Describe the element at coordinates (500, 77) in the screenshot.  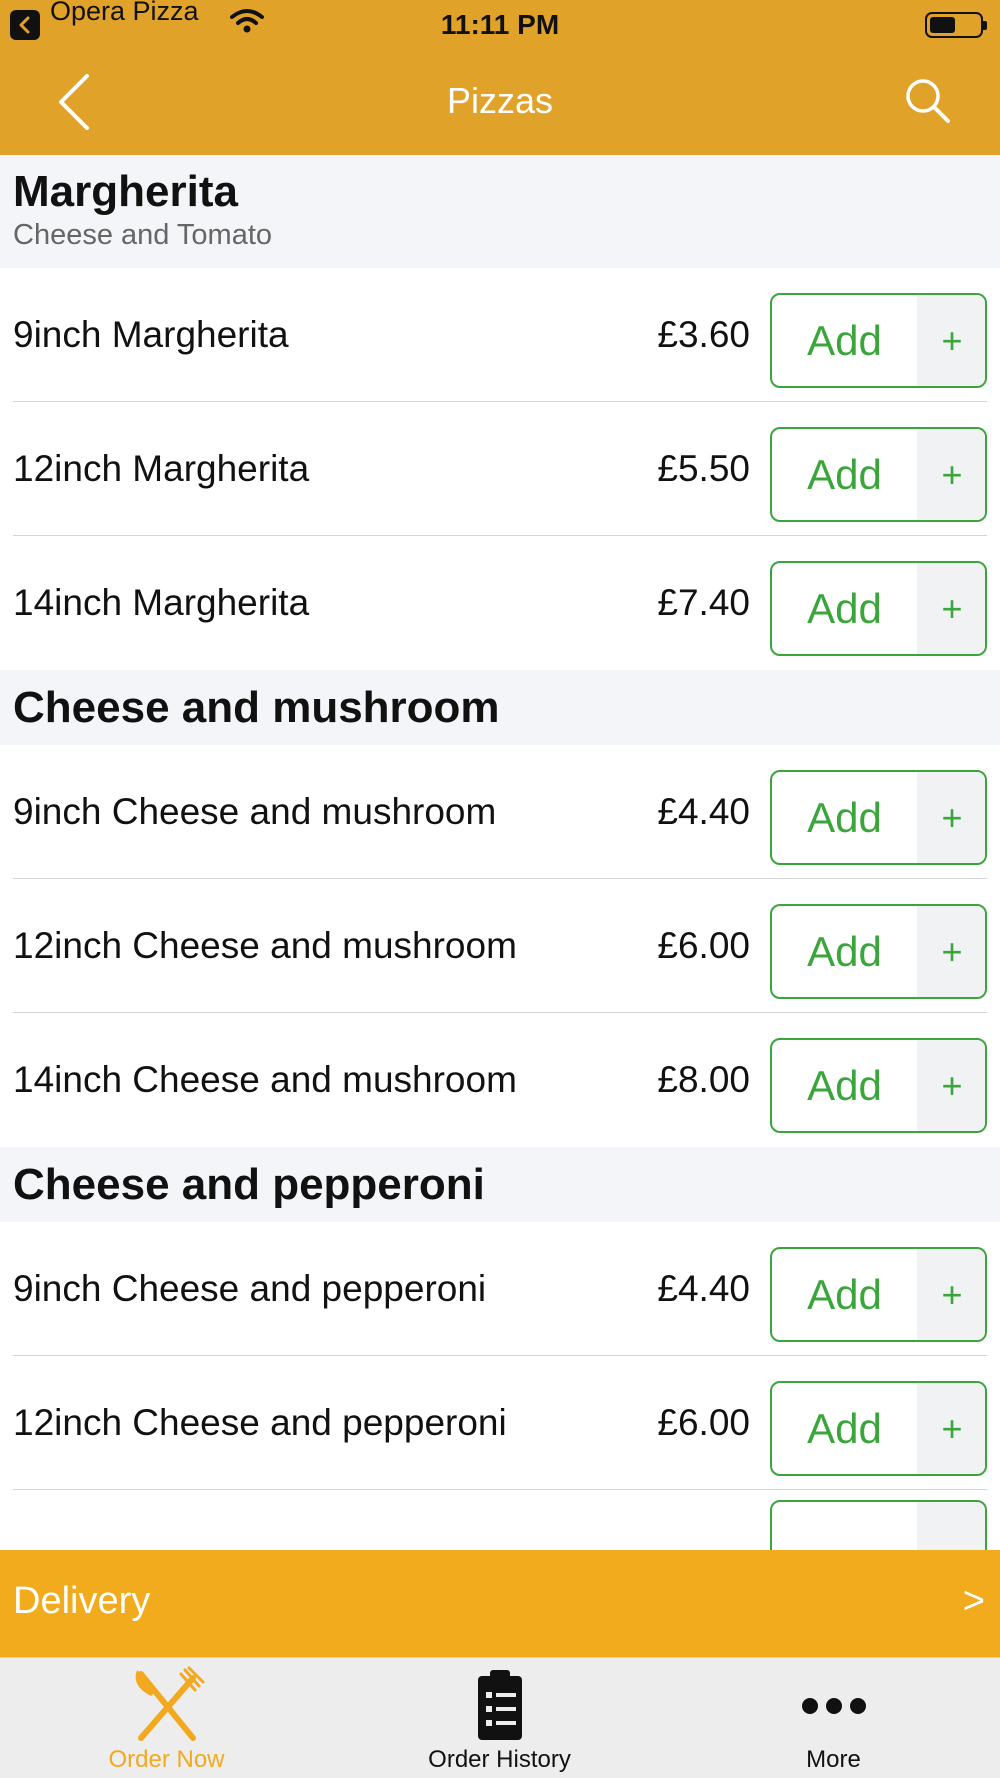
I see `top-bar: Opera Pizza 11:11 PM Pizzas` at that location.